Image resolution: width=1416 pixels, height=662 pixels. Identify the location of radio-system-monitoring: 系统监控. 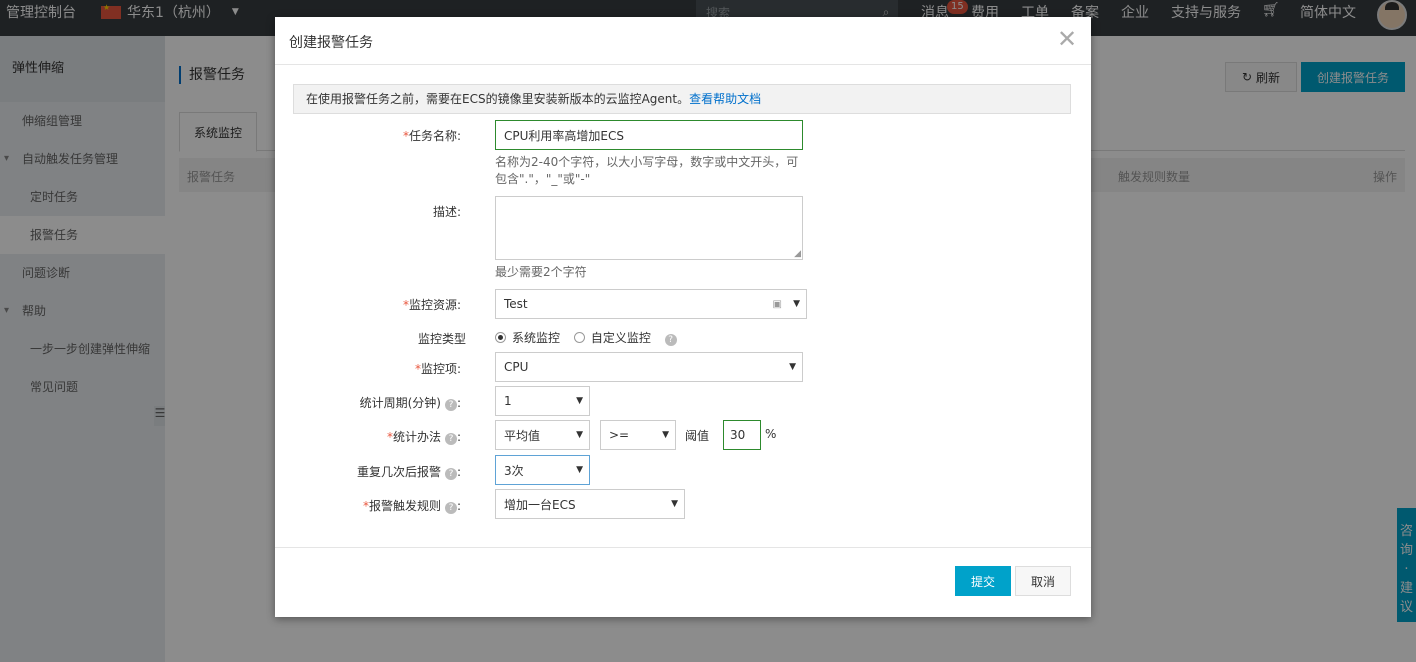
(527, 338).